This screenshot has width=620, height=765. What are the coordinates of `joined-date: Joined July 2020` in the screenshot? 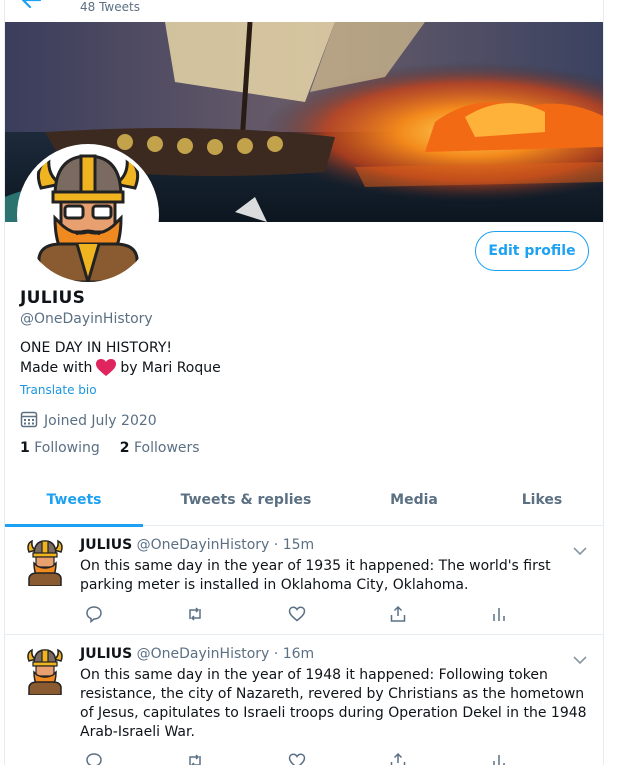 It's located at (88, 421).